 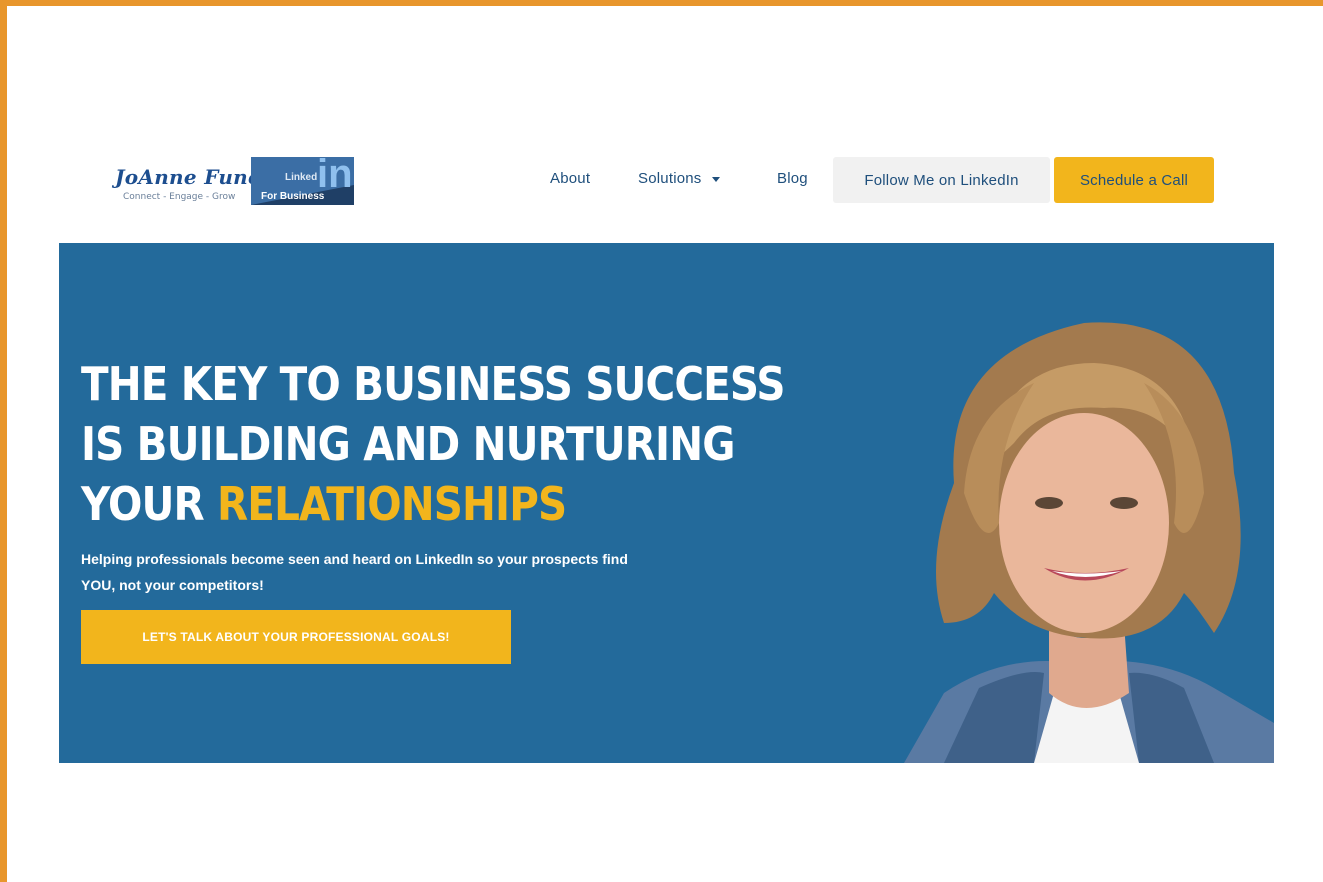 What do you see at coordinates (187, 585) in the screenshot?
I see `sub-part4: , not your competitors!` at bounding box center [187, 585].